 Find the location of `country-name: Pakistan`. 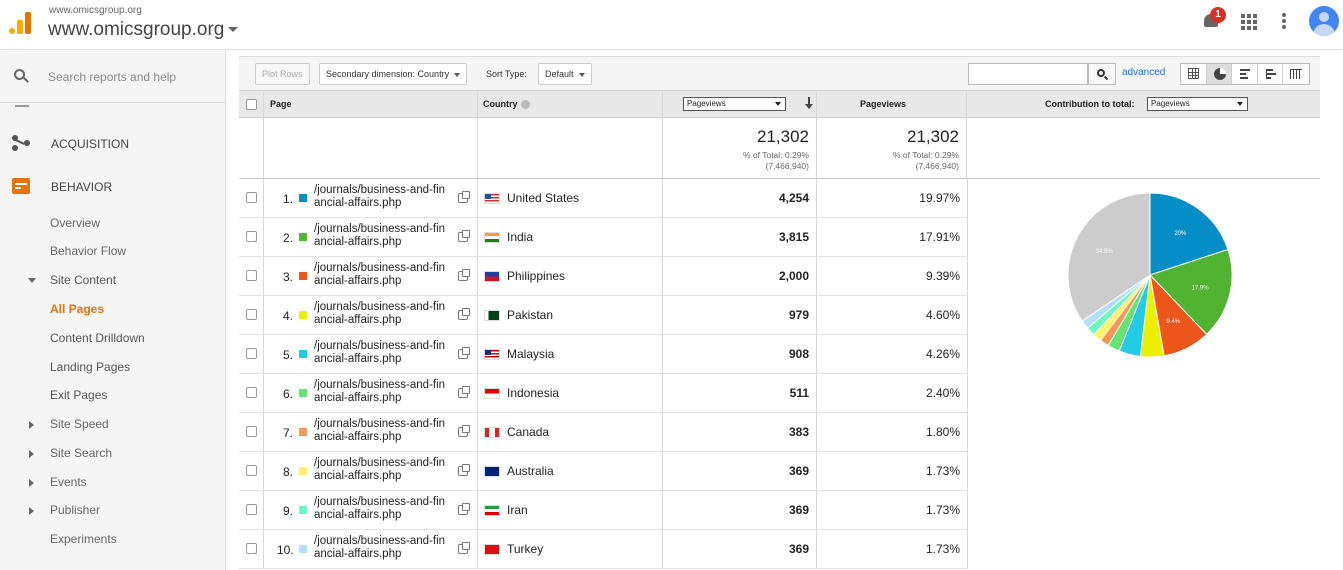

country-name: Pakistan is located at coordinates (530, 315).